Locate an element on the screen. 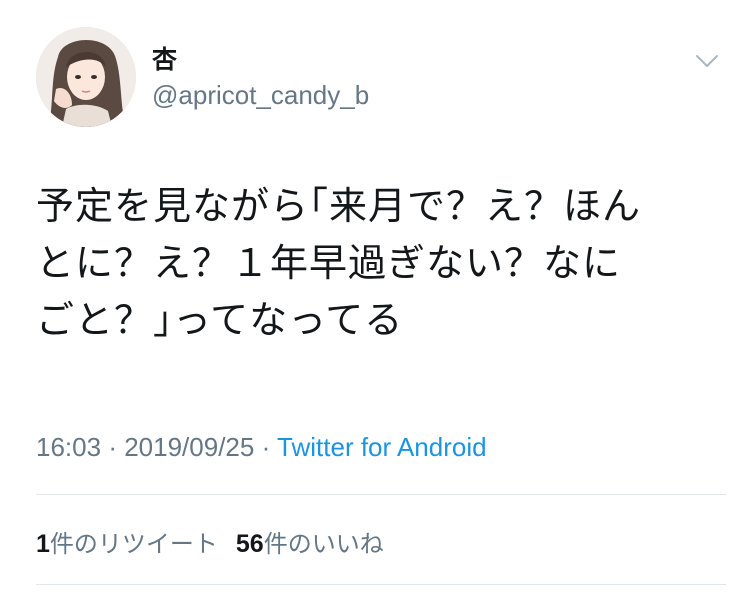  tweet-meta: 16:03 · 2019/09/25 · Twitter for Android is located at coordinates (261, 447).